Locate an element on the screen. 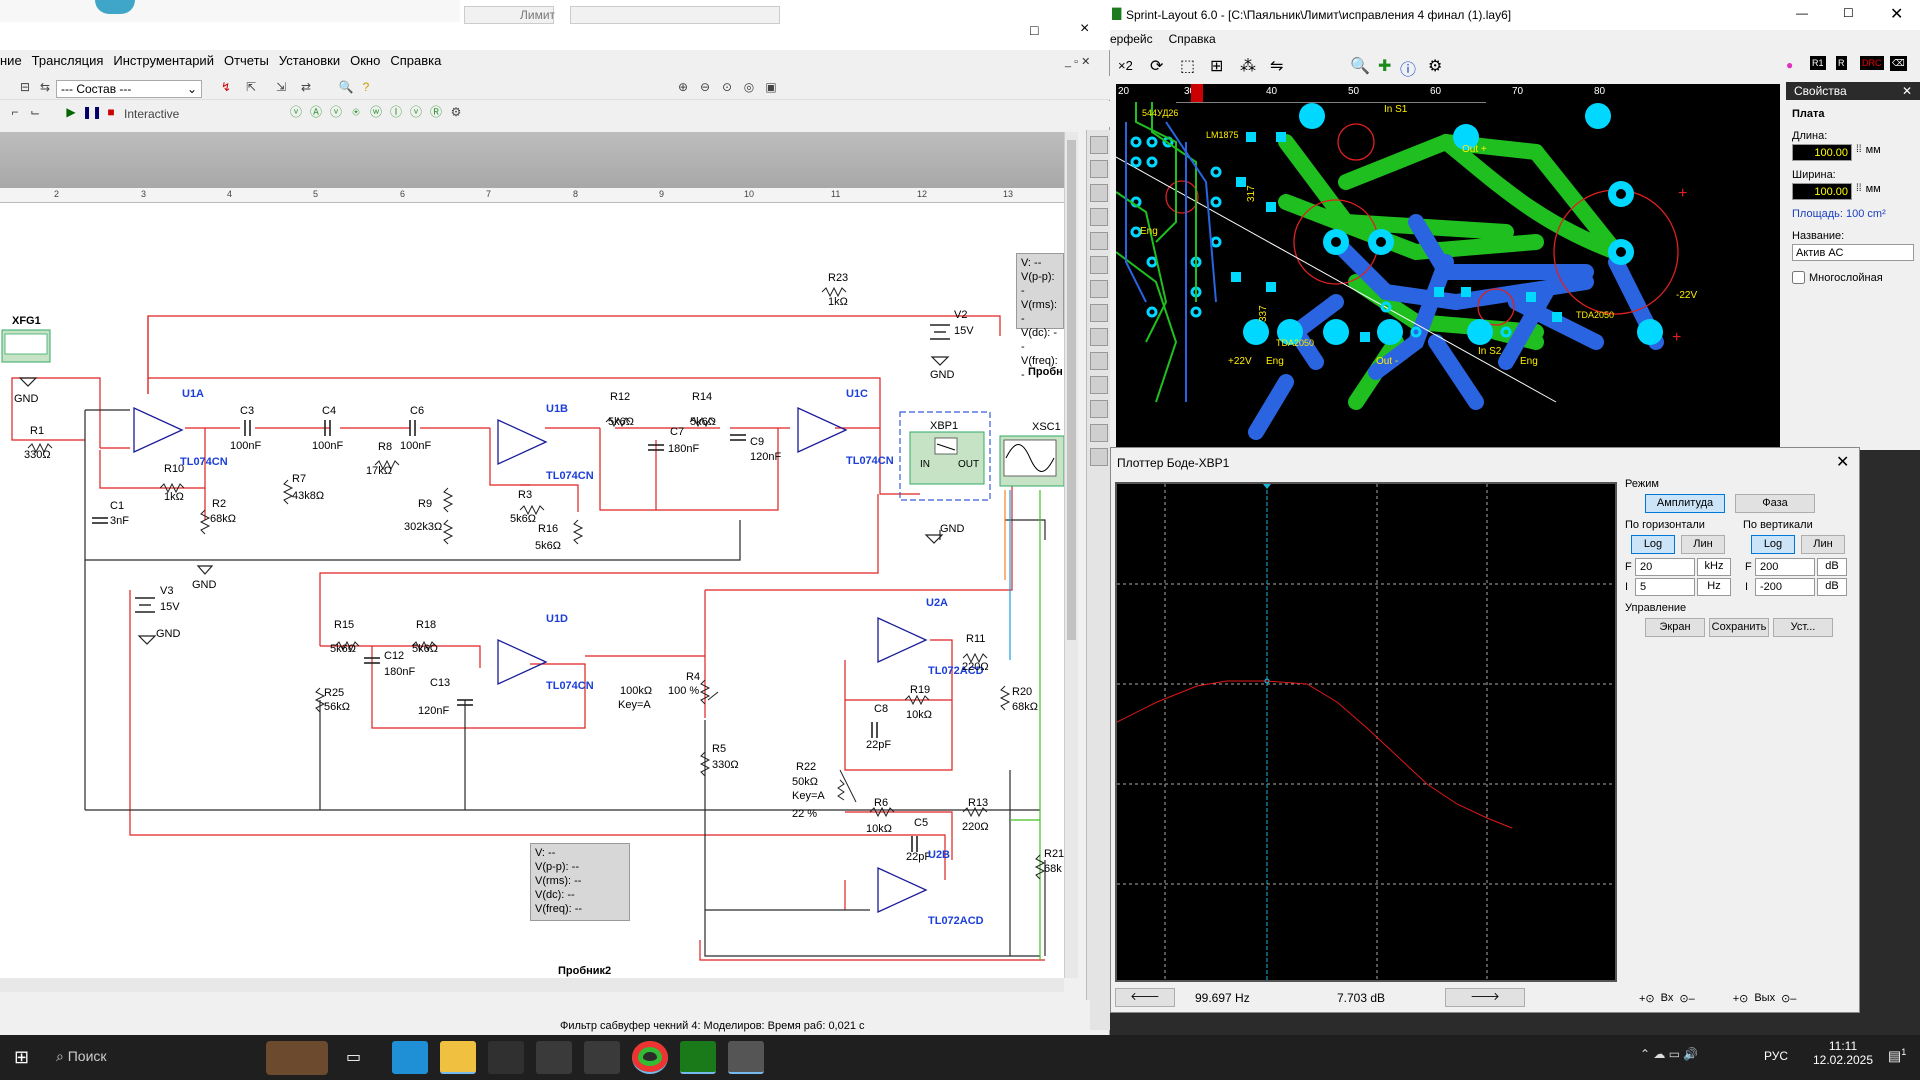 This screenshot has height=1080, width=1920. width-input is located at coordinates (1822, 191).